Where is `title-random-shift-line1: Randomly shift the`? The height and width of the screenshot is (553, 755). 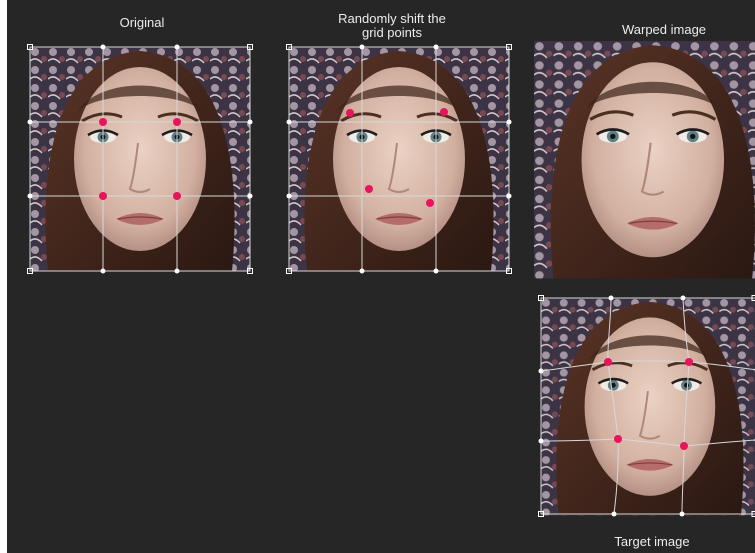
title-random-shift-line1: Randomly shift the is located at coordinates (392, 18).